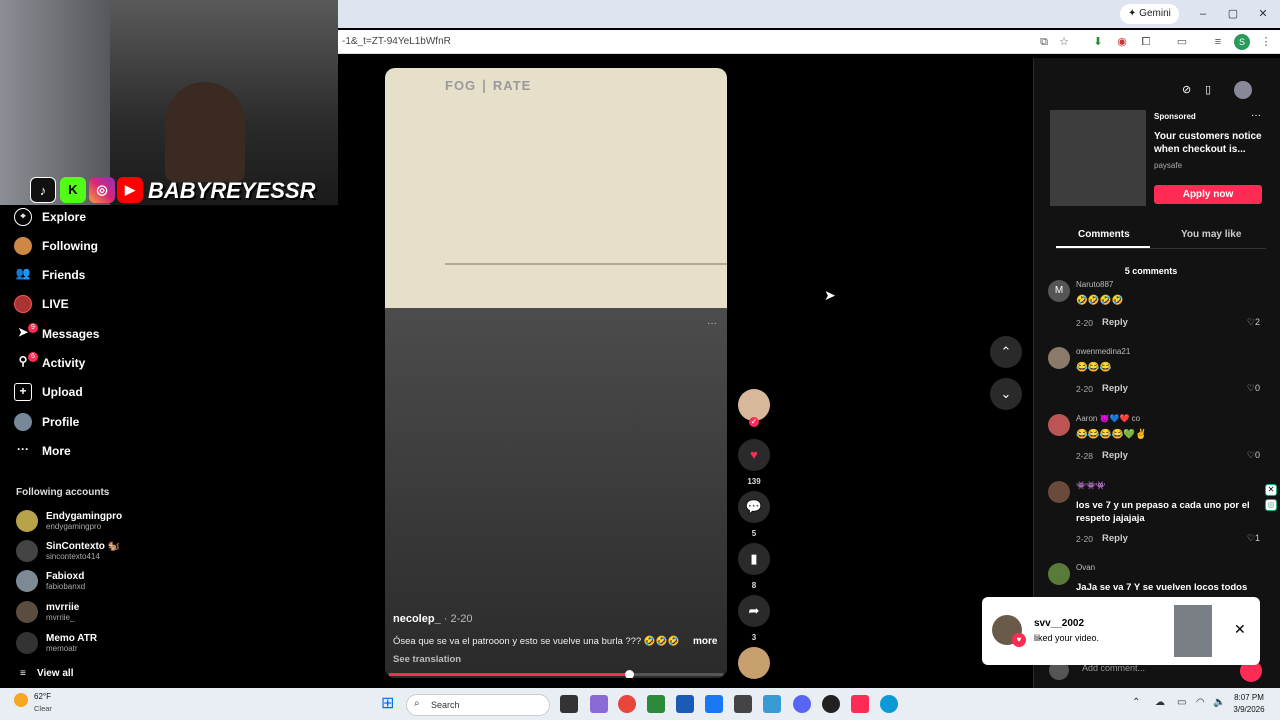 Image resolution: width=1280 pixels, height=720 pixels. I want to click on extensions-puzzle-icon: ⧠, so click(1146, 42).